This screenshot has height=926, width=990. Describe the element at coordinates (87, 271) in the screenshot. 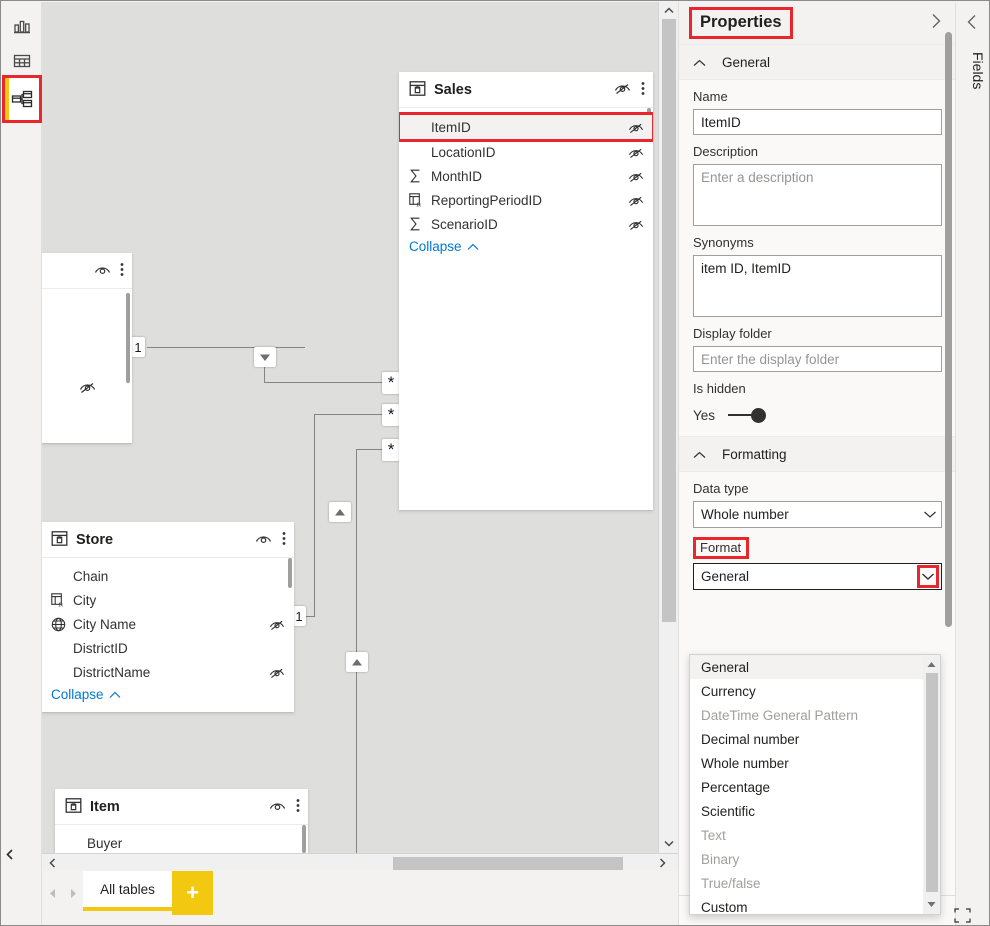

I see `table-card-header` at that location.